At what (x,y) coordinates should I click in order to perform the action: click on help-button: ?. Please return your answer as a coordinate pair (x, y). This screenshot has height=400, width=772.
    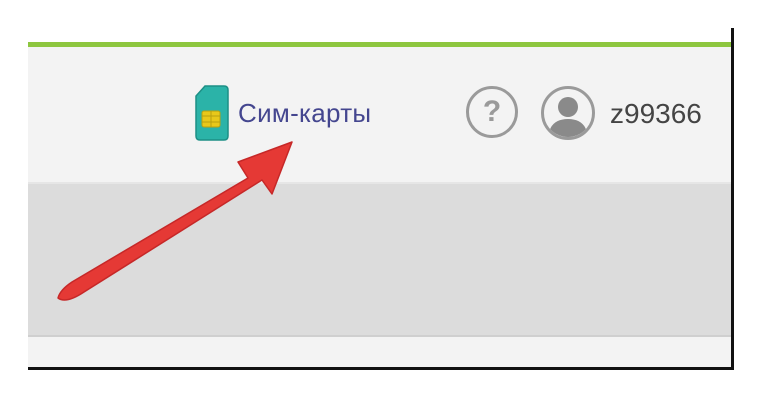
    Looking at the image, I should click on (492, 112).